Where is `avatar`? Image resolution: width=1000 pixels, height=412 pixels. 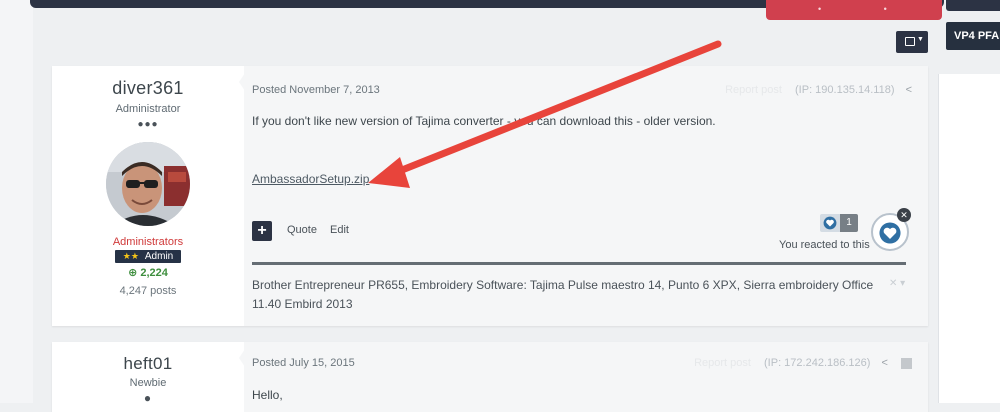 avatar is located at coordinates (148, 184).